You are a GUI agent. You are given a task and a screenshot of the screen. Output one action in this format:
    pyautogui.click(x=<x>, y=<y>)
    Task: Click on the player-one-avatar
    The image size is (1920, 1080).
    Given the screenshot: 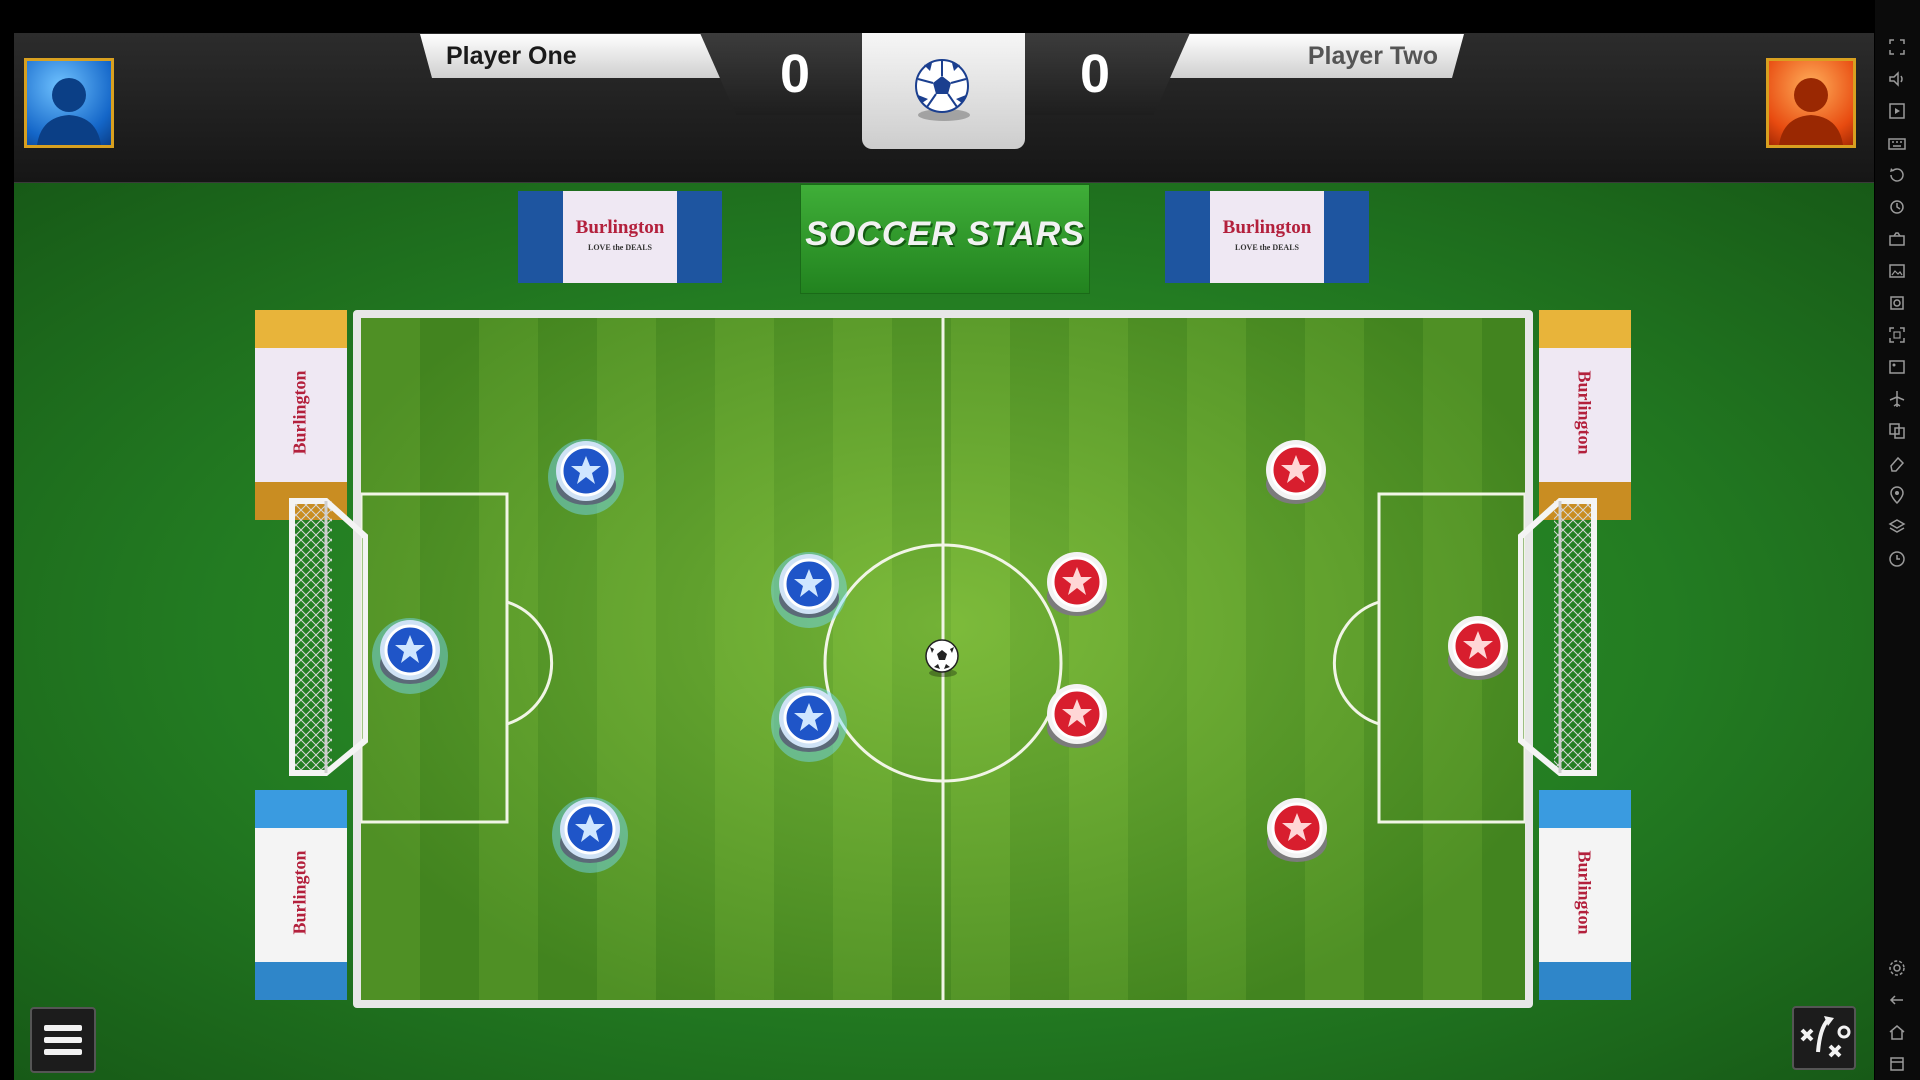 What is the action you would take?
    pyautogui.click(x=69, y=103)
    